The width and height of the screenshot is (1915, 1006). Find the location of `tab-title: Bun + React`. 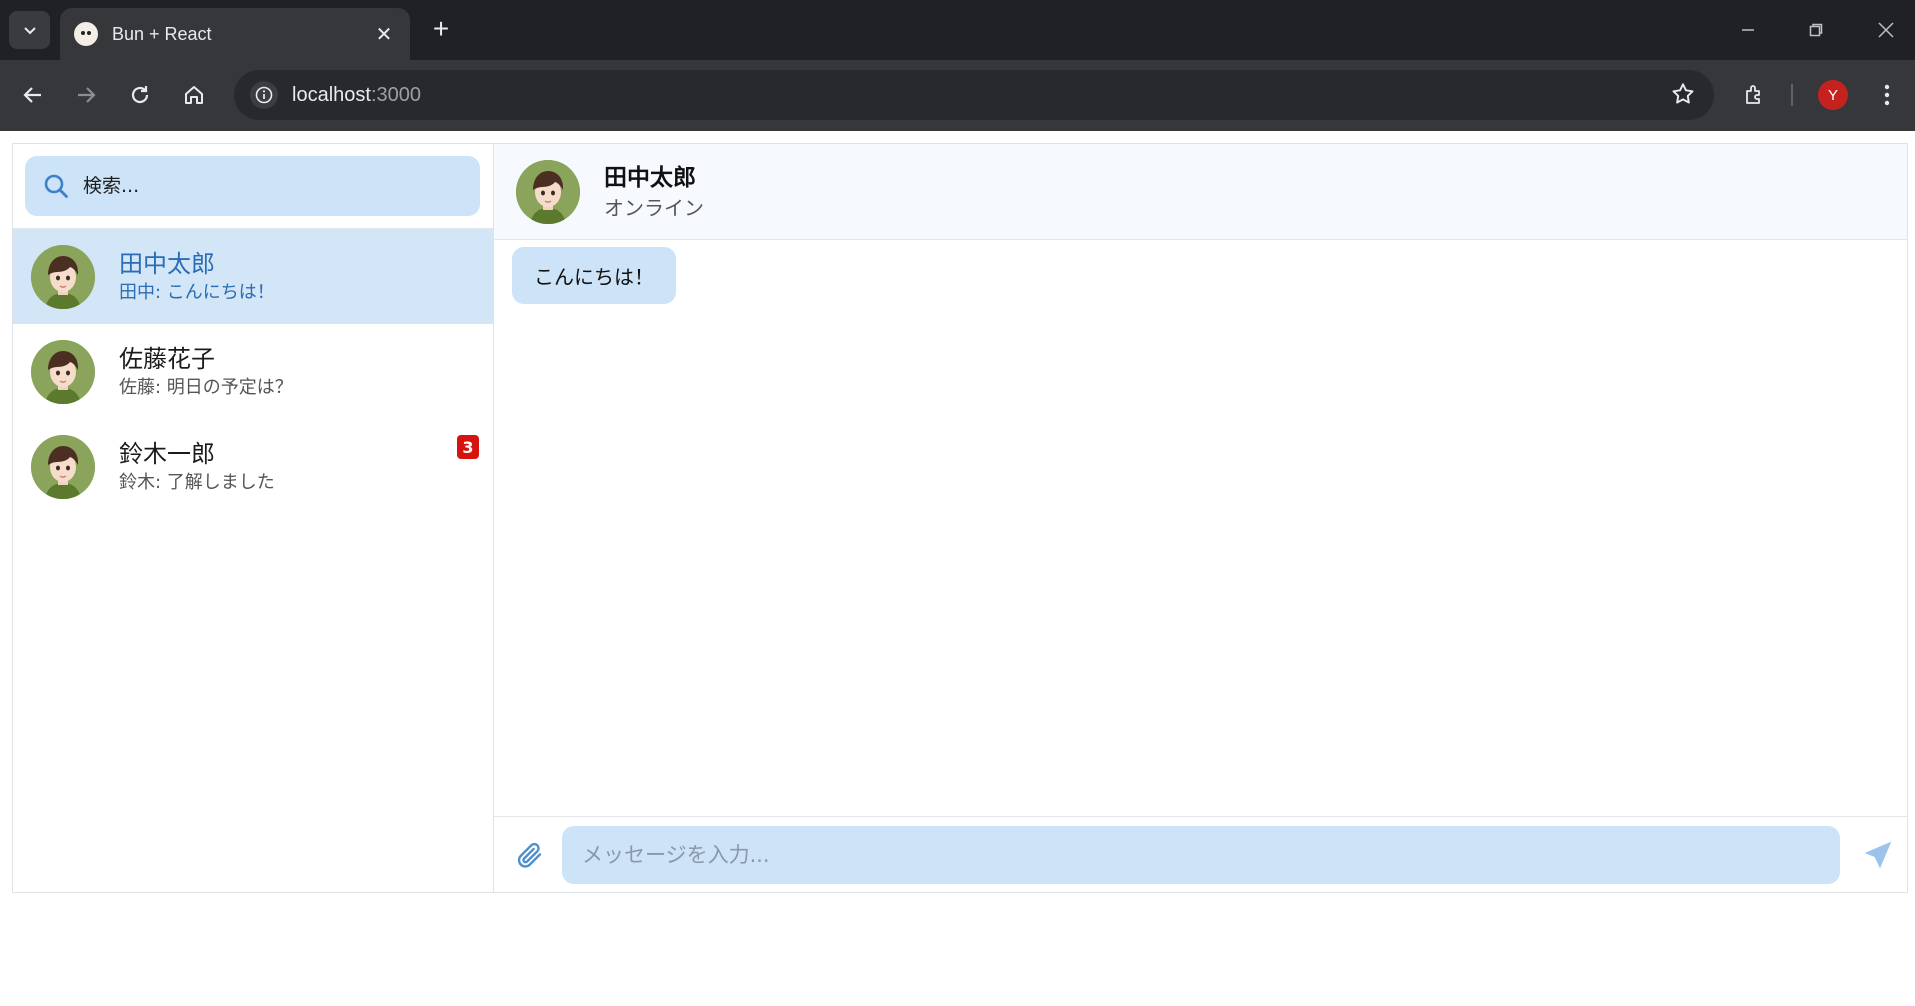

tab-title: Bun + React is located at coordinates (162, 33).